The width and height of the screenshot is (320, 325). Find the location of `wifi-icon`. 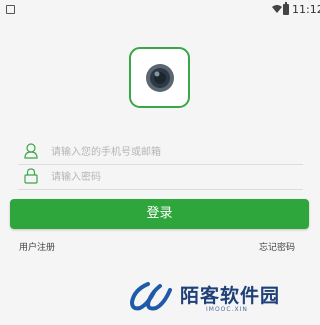

wifi-icon is located at coordinates (277, 9).